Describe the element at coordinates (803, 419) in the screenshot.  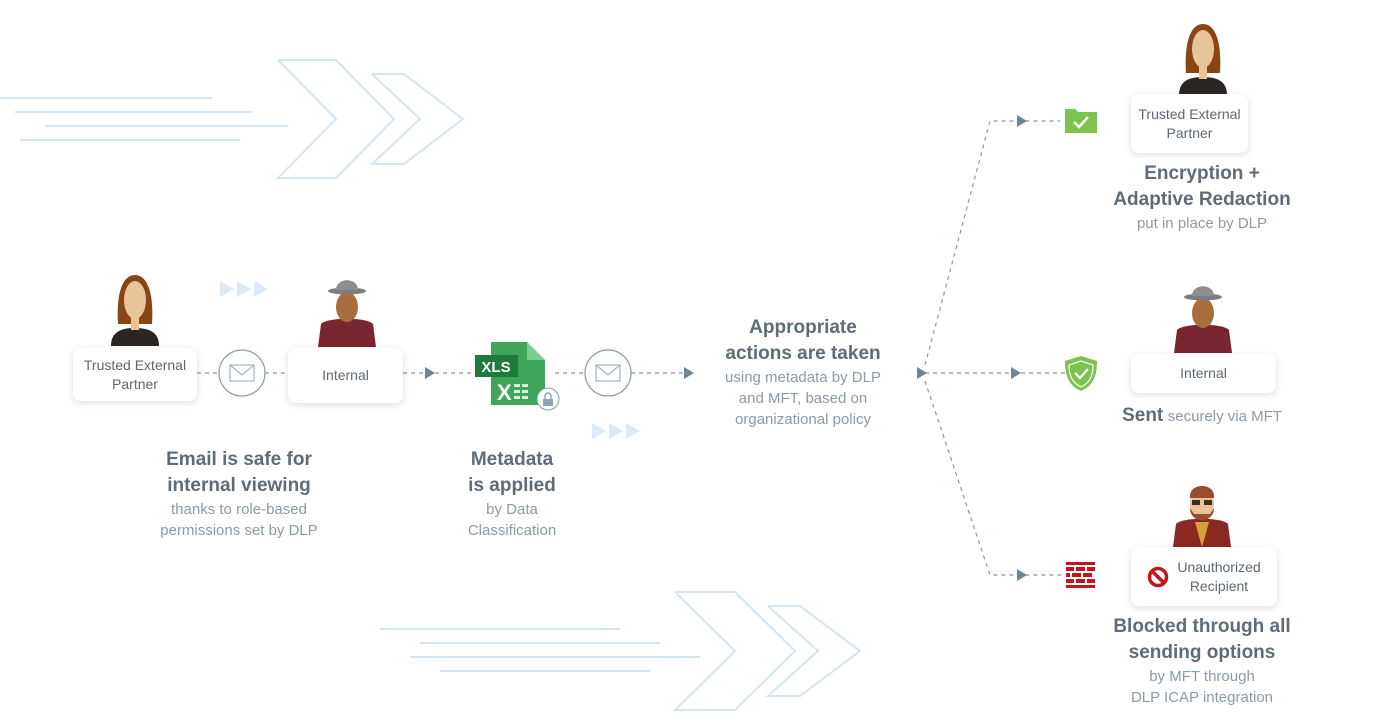
I see `caption-sub: organizational policy` at that location.